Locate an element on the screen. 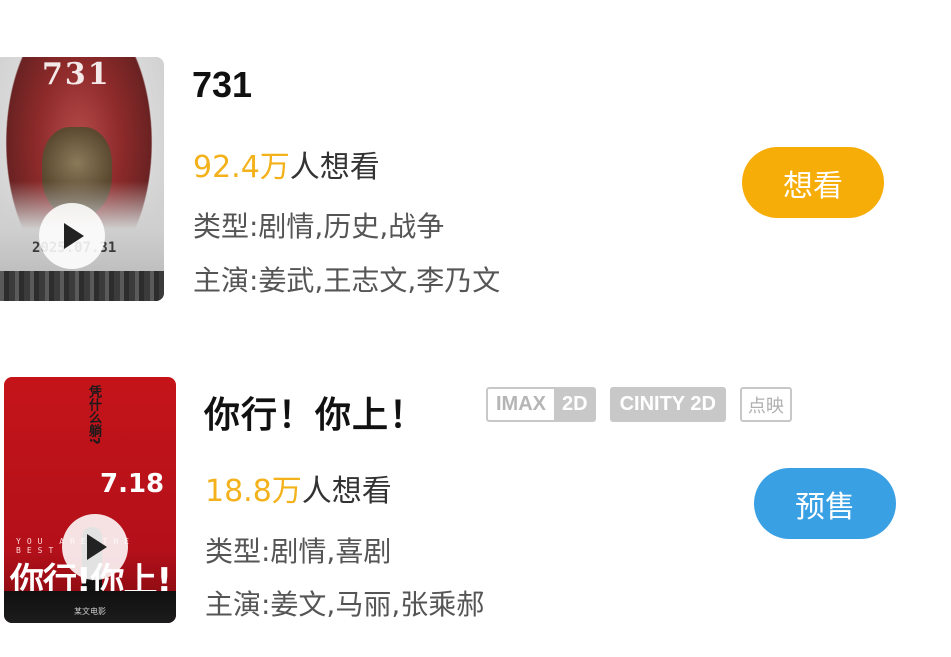 Image resolution: width=951 pixels, height=657 pixels. preview-screening-tag: 点映 is located at coordinates (765, 404).